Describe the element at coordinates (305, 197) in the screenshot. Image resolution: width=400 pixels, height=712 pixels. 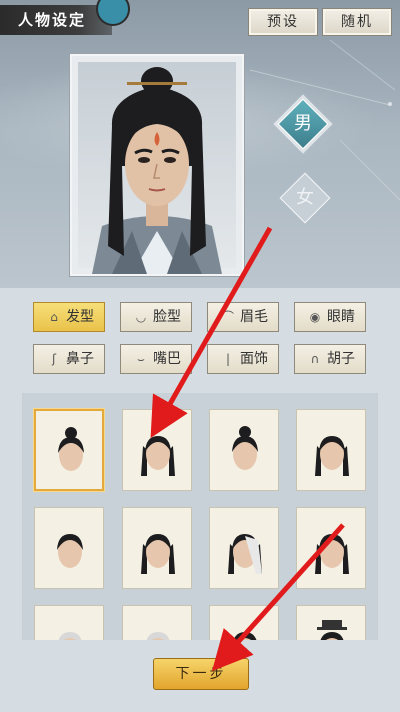
I see `gender-female-label: 女` at that location.